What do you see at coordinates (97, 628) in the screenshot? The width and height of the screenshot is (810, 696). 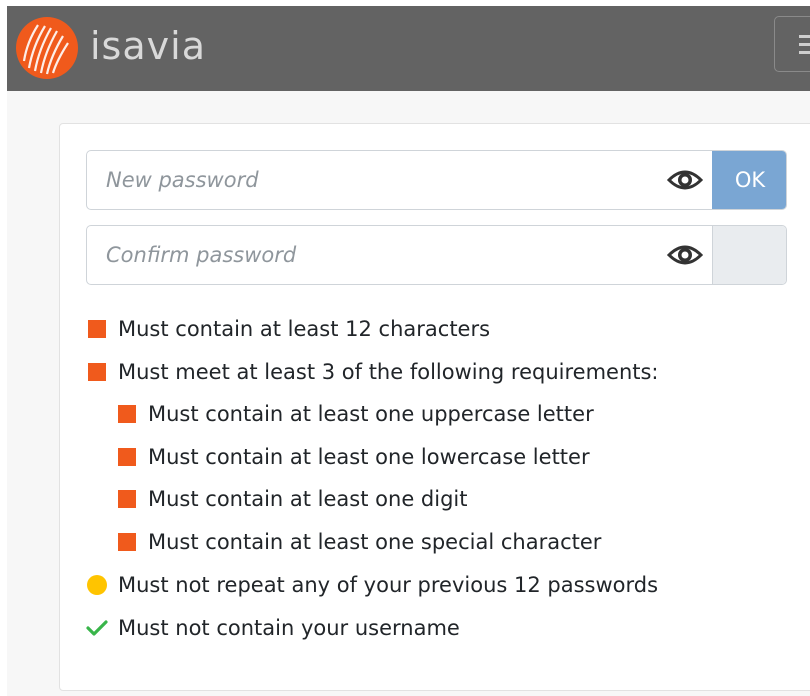 I see `check-icon` at bounding box center [97, 628].